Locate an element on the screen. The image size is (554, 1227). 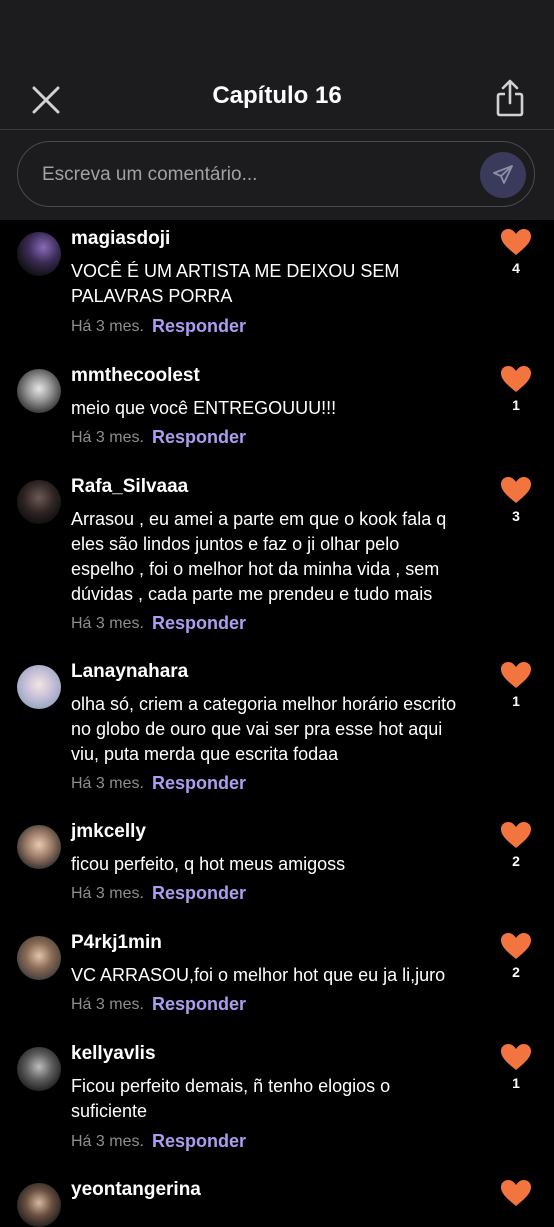
page-title: Capítulo 16 is located at coordinates (277, 95).